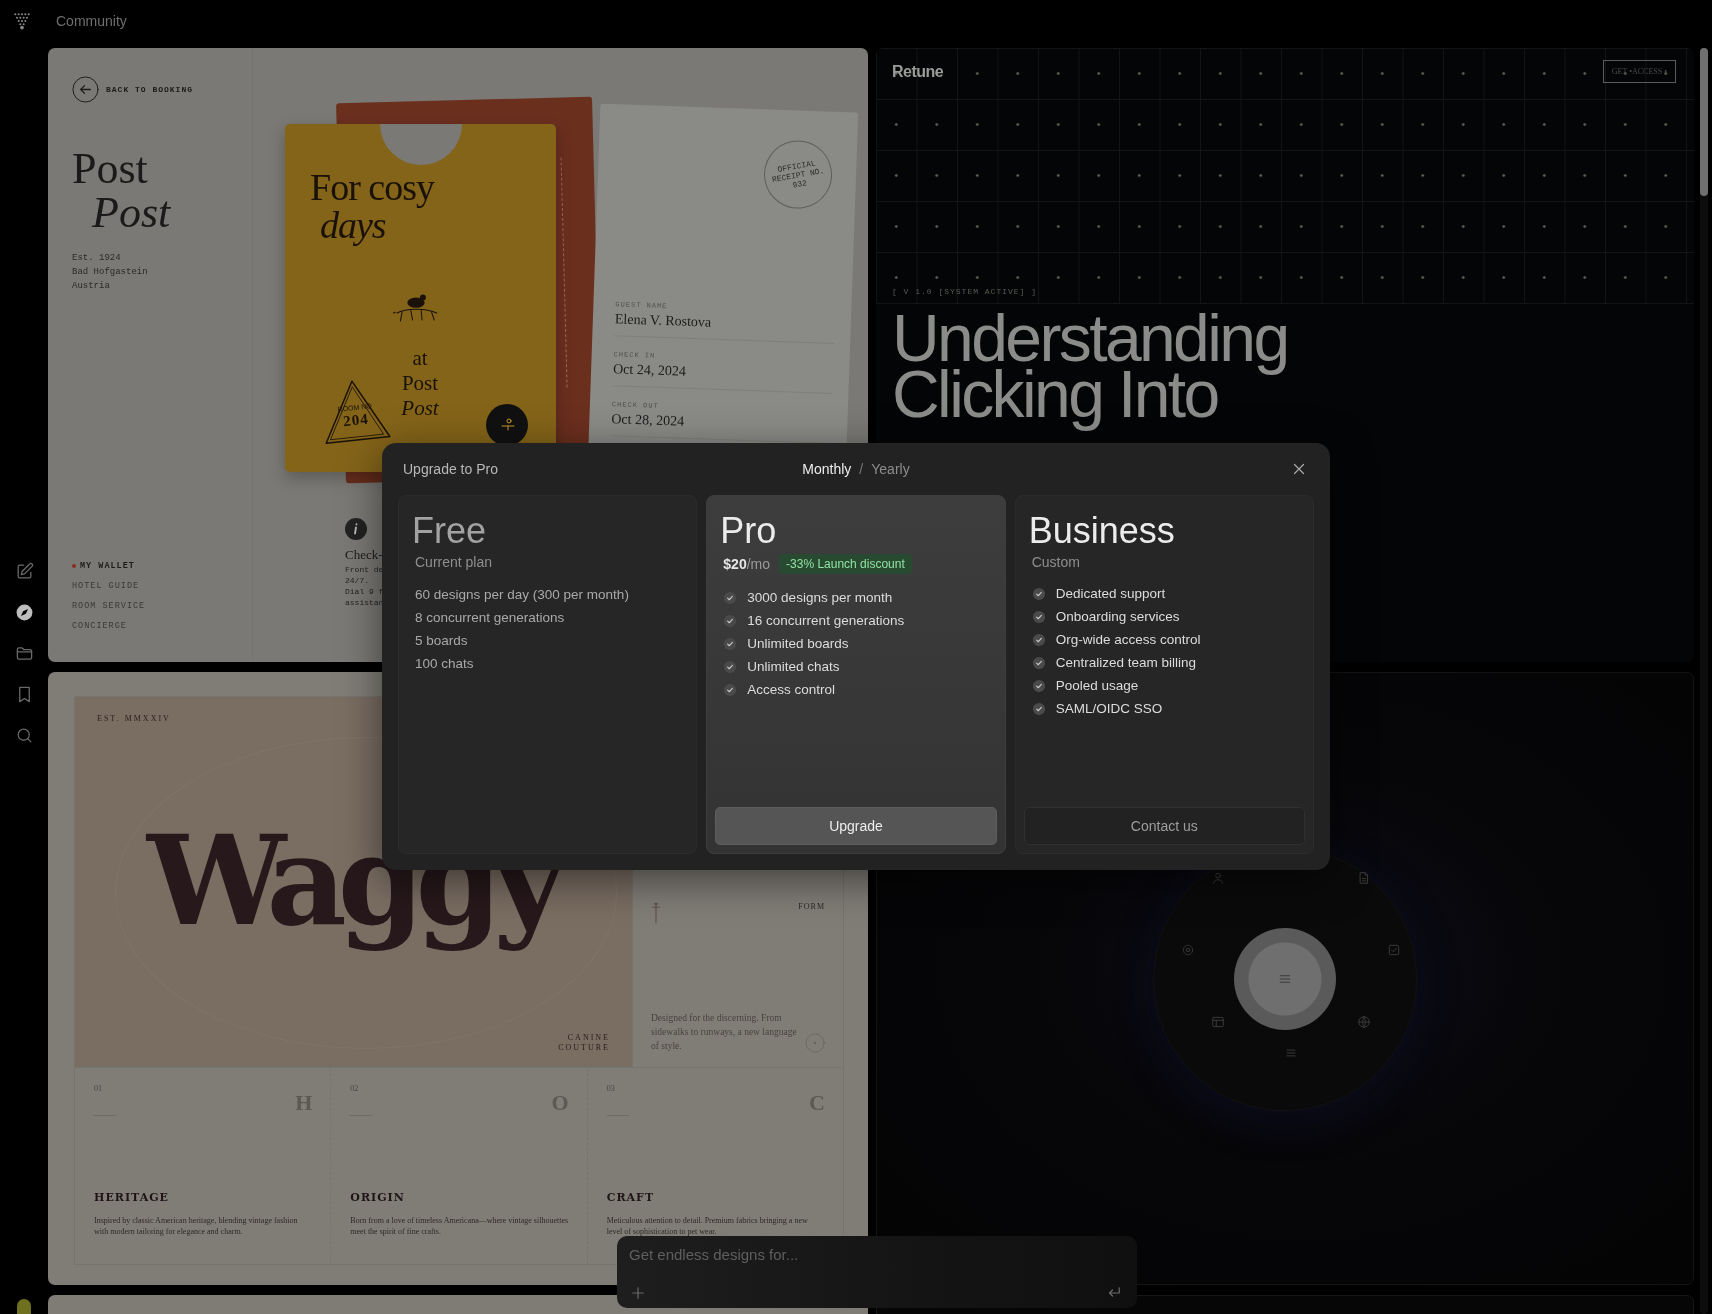  I want to click on address-line: Est. 1924, so click(97, 258).